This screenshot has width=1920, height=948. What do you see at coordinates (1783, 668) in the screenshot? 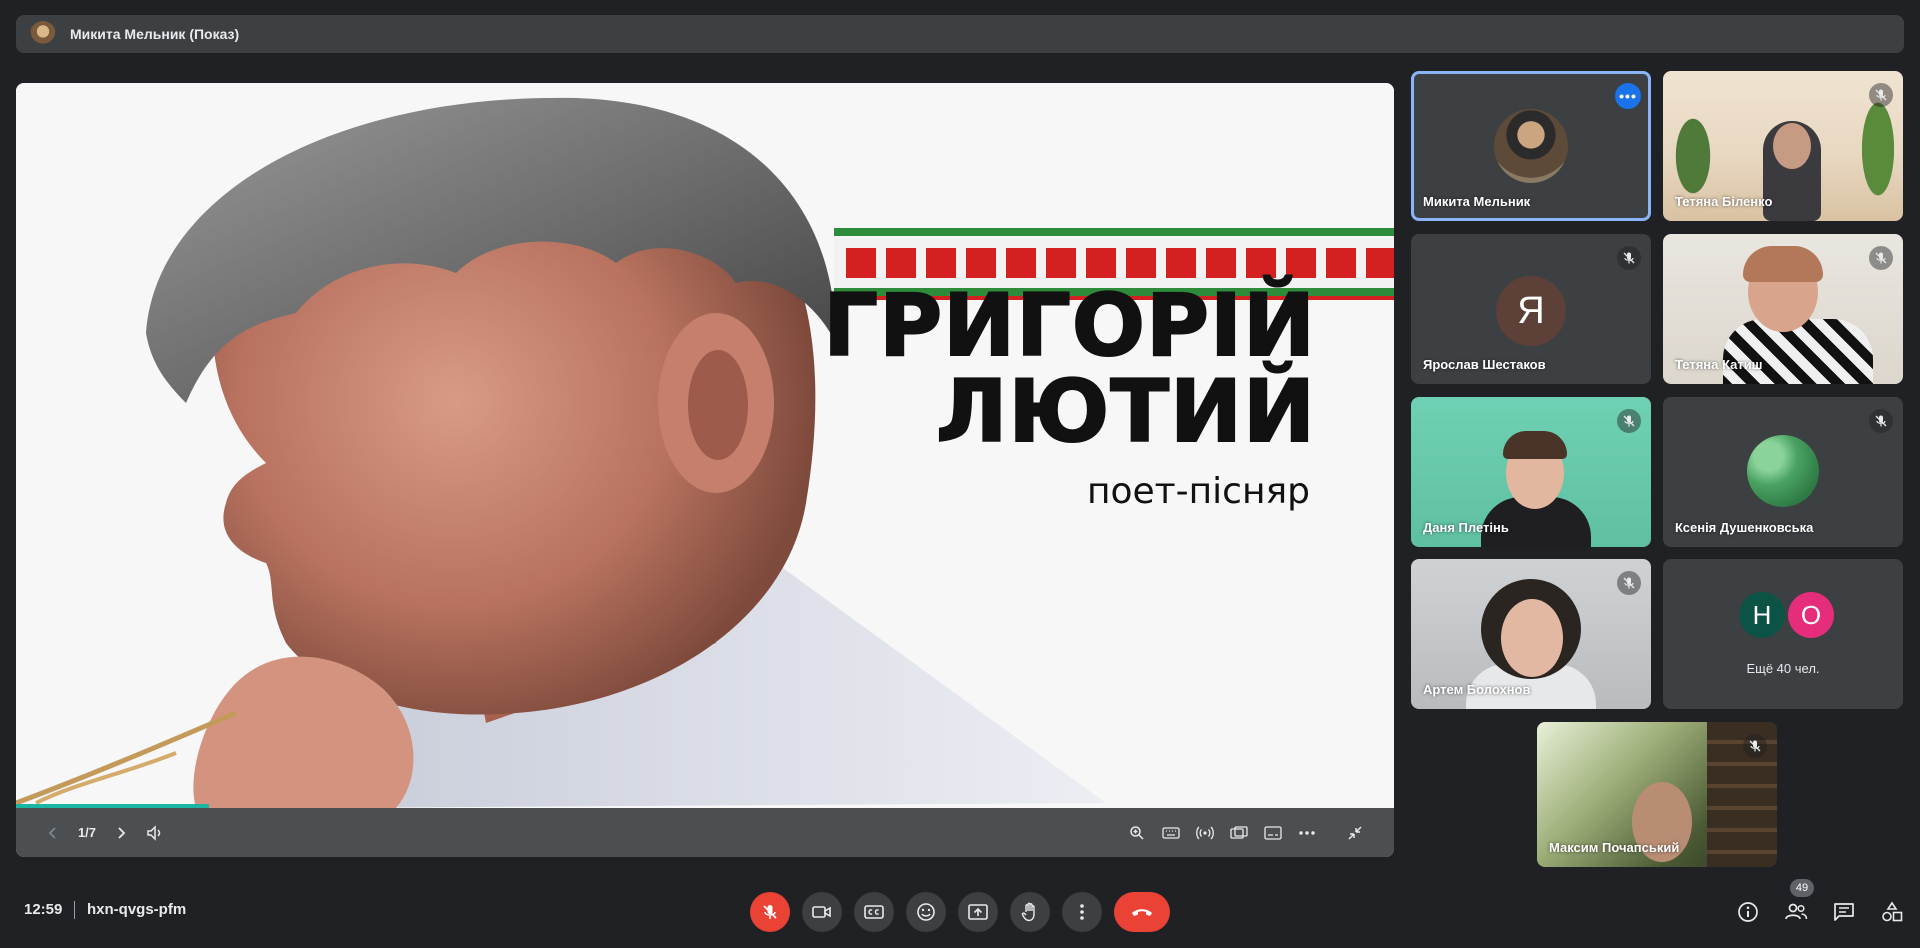
I see `more-participants-text: Ещё 40 чел.` at bounding box center [1783, 668].